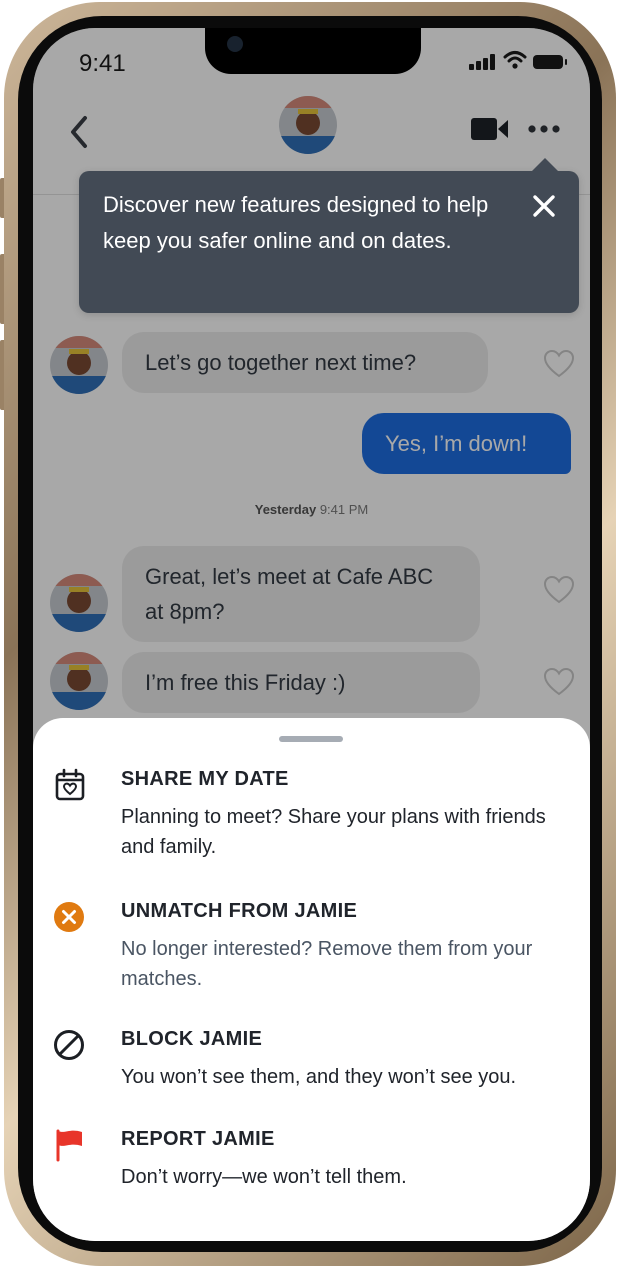 This screenshot has height=1270, width=621. Describe the element at coordinates (192, 1039) in the screenshot. I see `option-title: BLOCK JAMIE` at that location.